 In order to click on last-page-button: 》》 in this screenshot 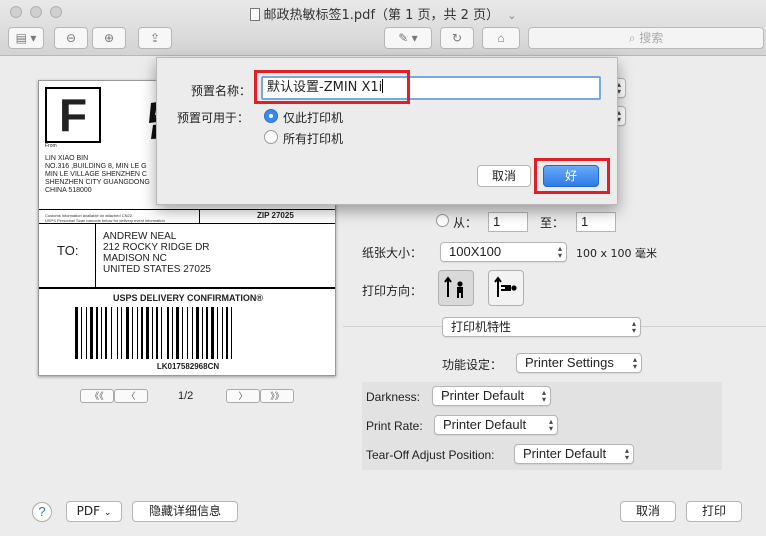, I will do `click(277, 396)`.